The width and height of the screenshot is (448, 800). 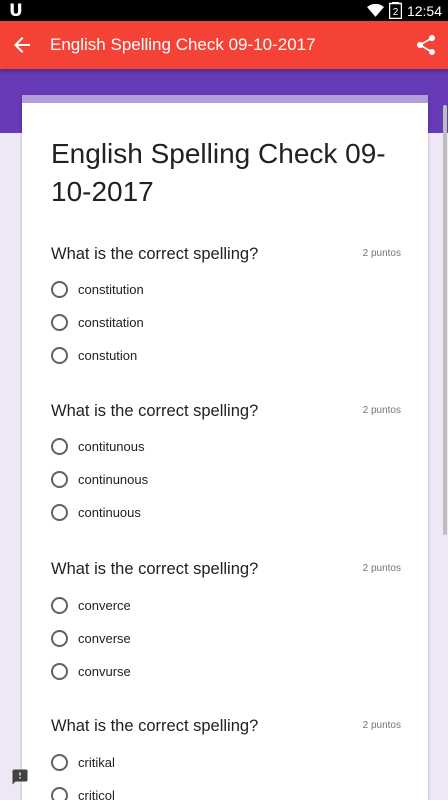 I want to click on option-converce: converce, so click(x=91, y=605).